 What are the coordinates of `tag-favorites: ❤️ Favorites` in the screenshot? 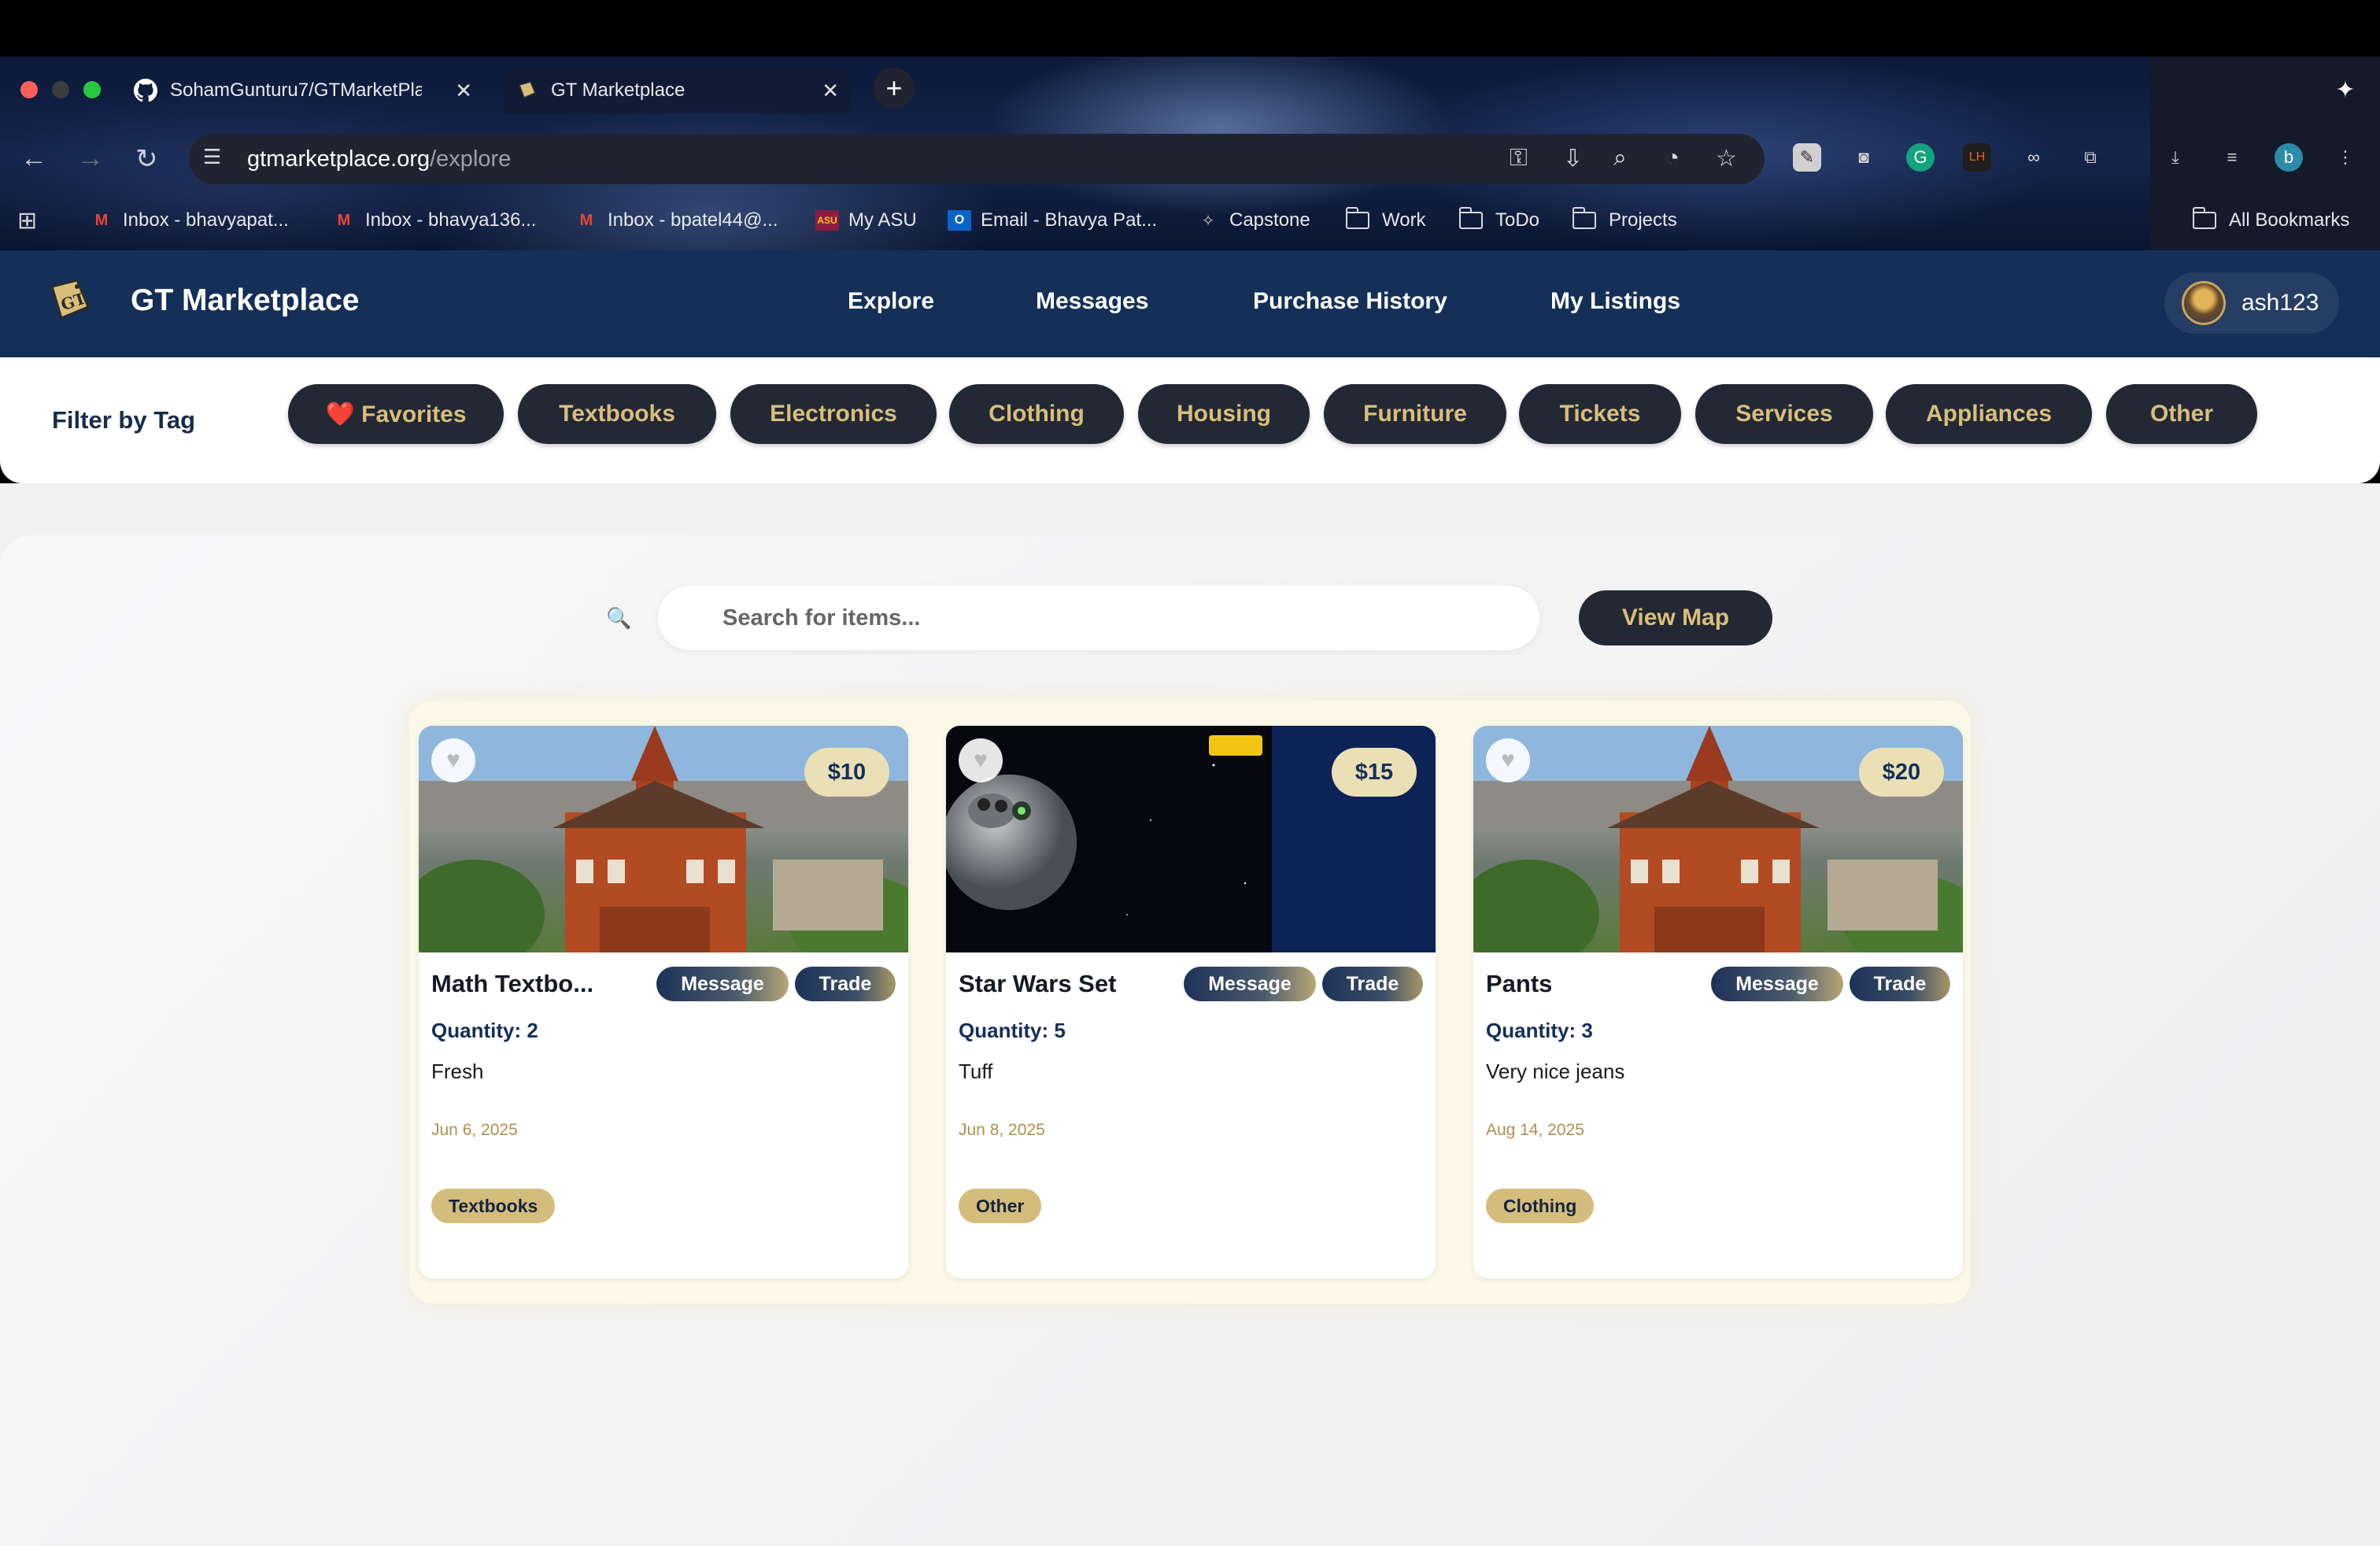 It's located at (396, 414).